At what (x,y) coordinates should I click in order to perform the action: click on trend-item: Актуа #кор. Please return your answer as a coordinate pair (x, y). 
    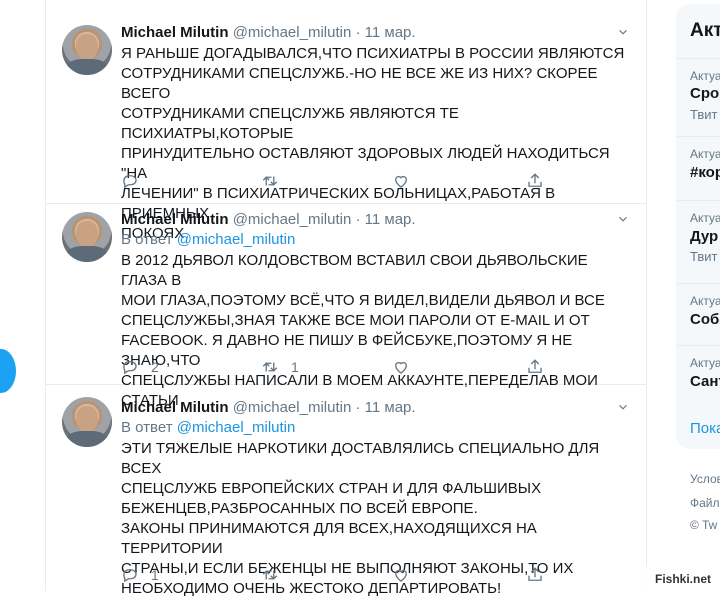
    Looking at the image, I should click on (698, 167).